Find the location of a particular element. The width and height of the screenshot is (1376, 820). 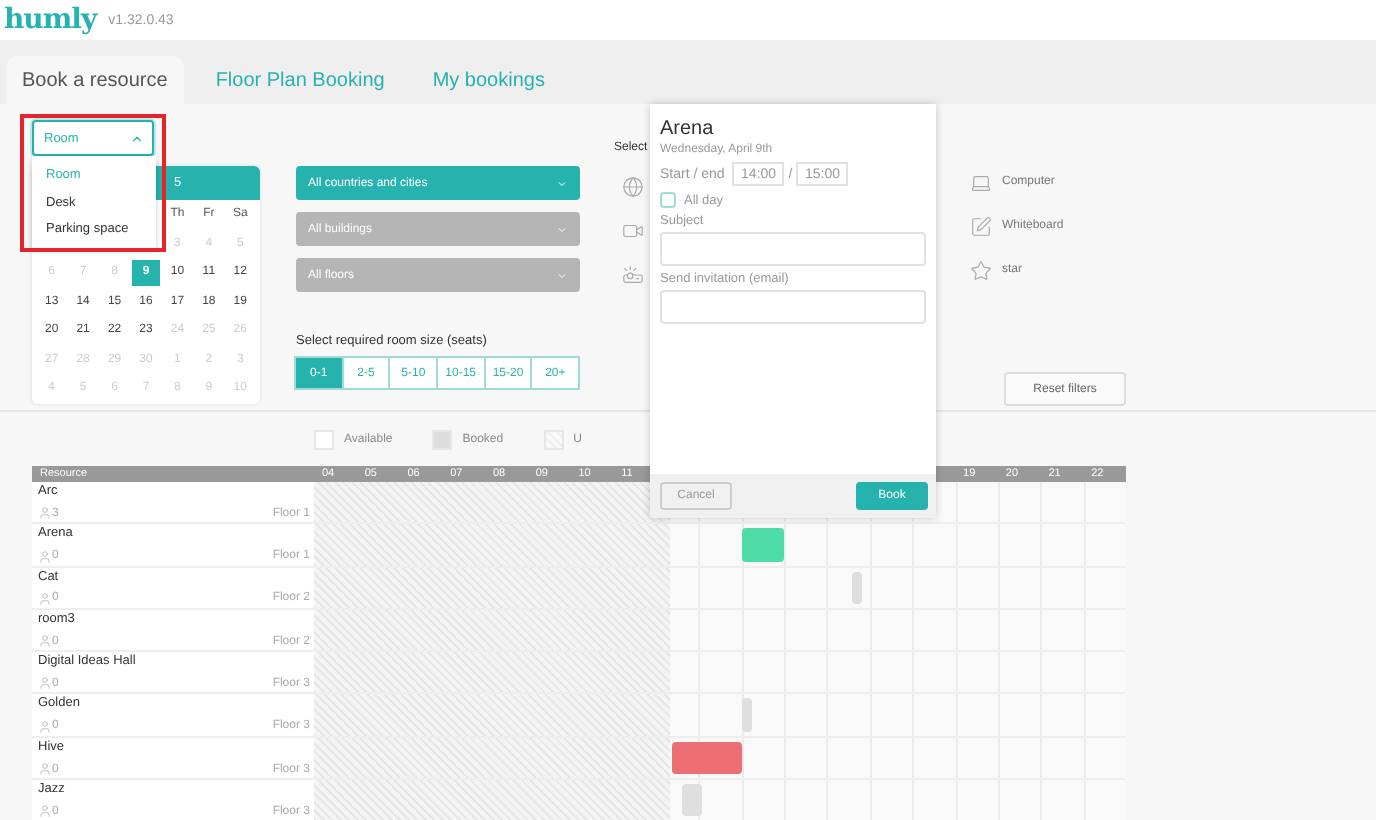

video-icon is located at coordinates (633, 230).